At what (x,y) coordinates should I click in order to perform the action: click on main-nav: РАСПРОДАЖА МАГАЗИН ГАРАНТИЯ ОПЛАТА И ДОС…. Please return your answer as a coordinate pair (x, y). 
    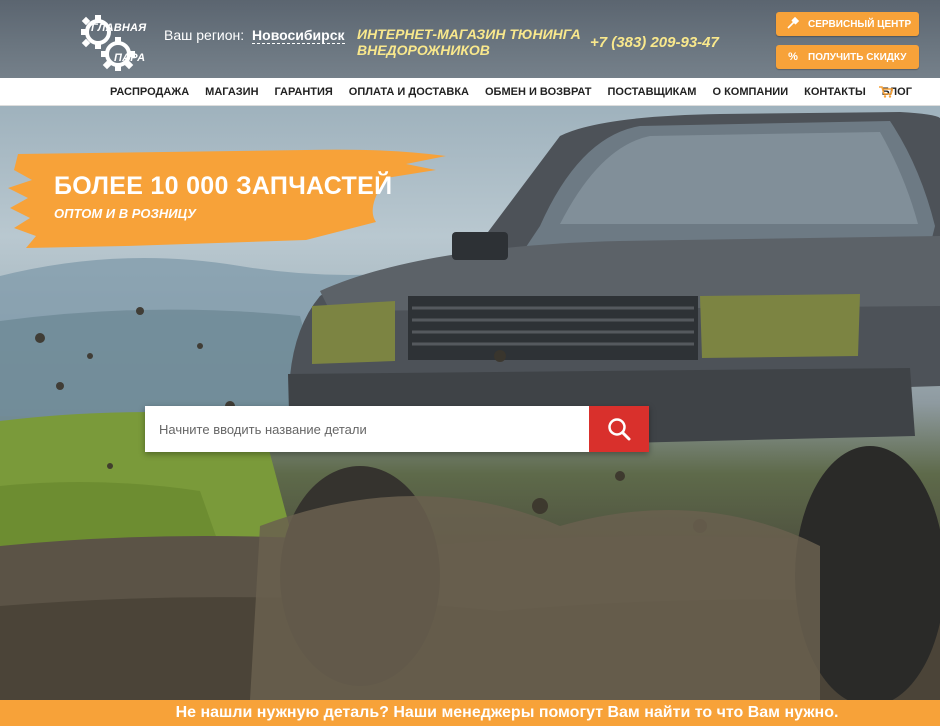
    Looking at the image, I should click on (470, 92).